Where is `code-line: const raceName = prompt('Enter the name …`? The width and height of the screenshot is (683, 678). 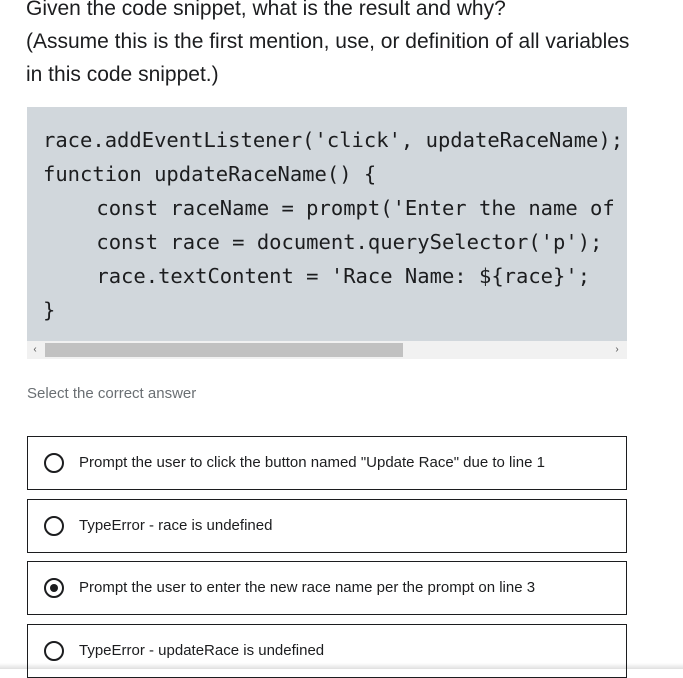 code-line: const raceName = prompt('Enter the name … is located at coordinates (355, 208).